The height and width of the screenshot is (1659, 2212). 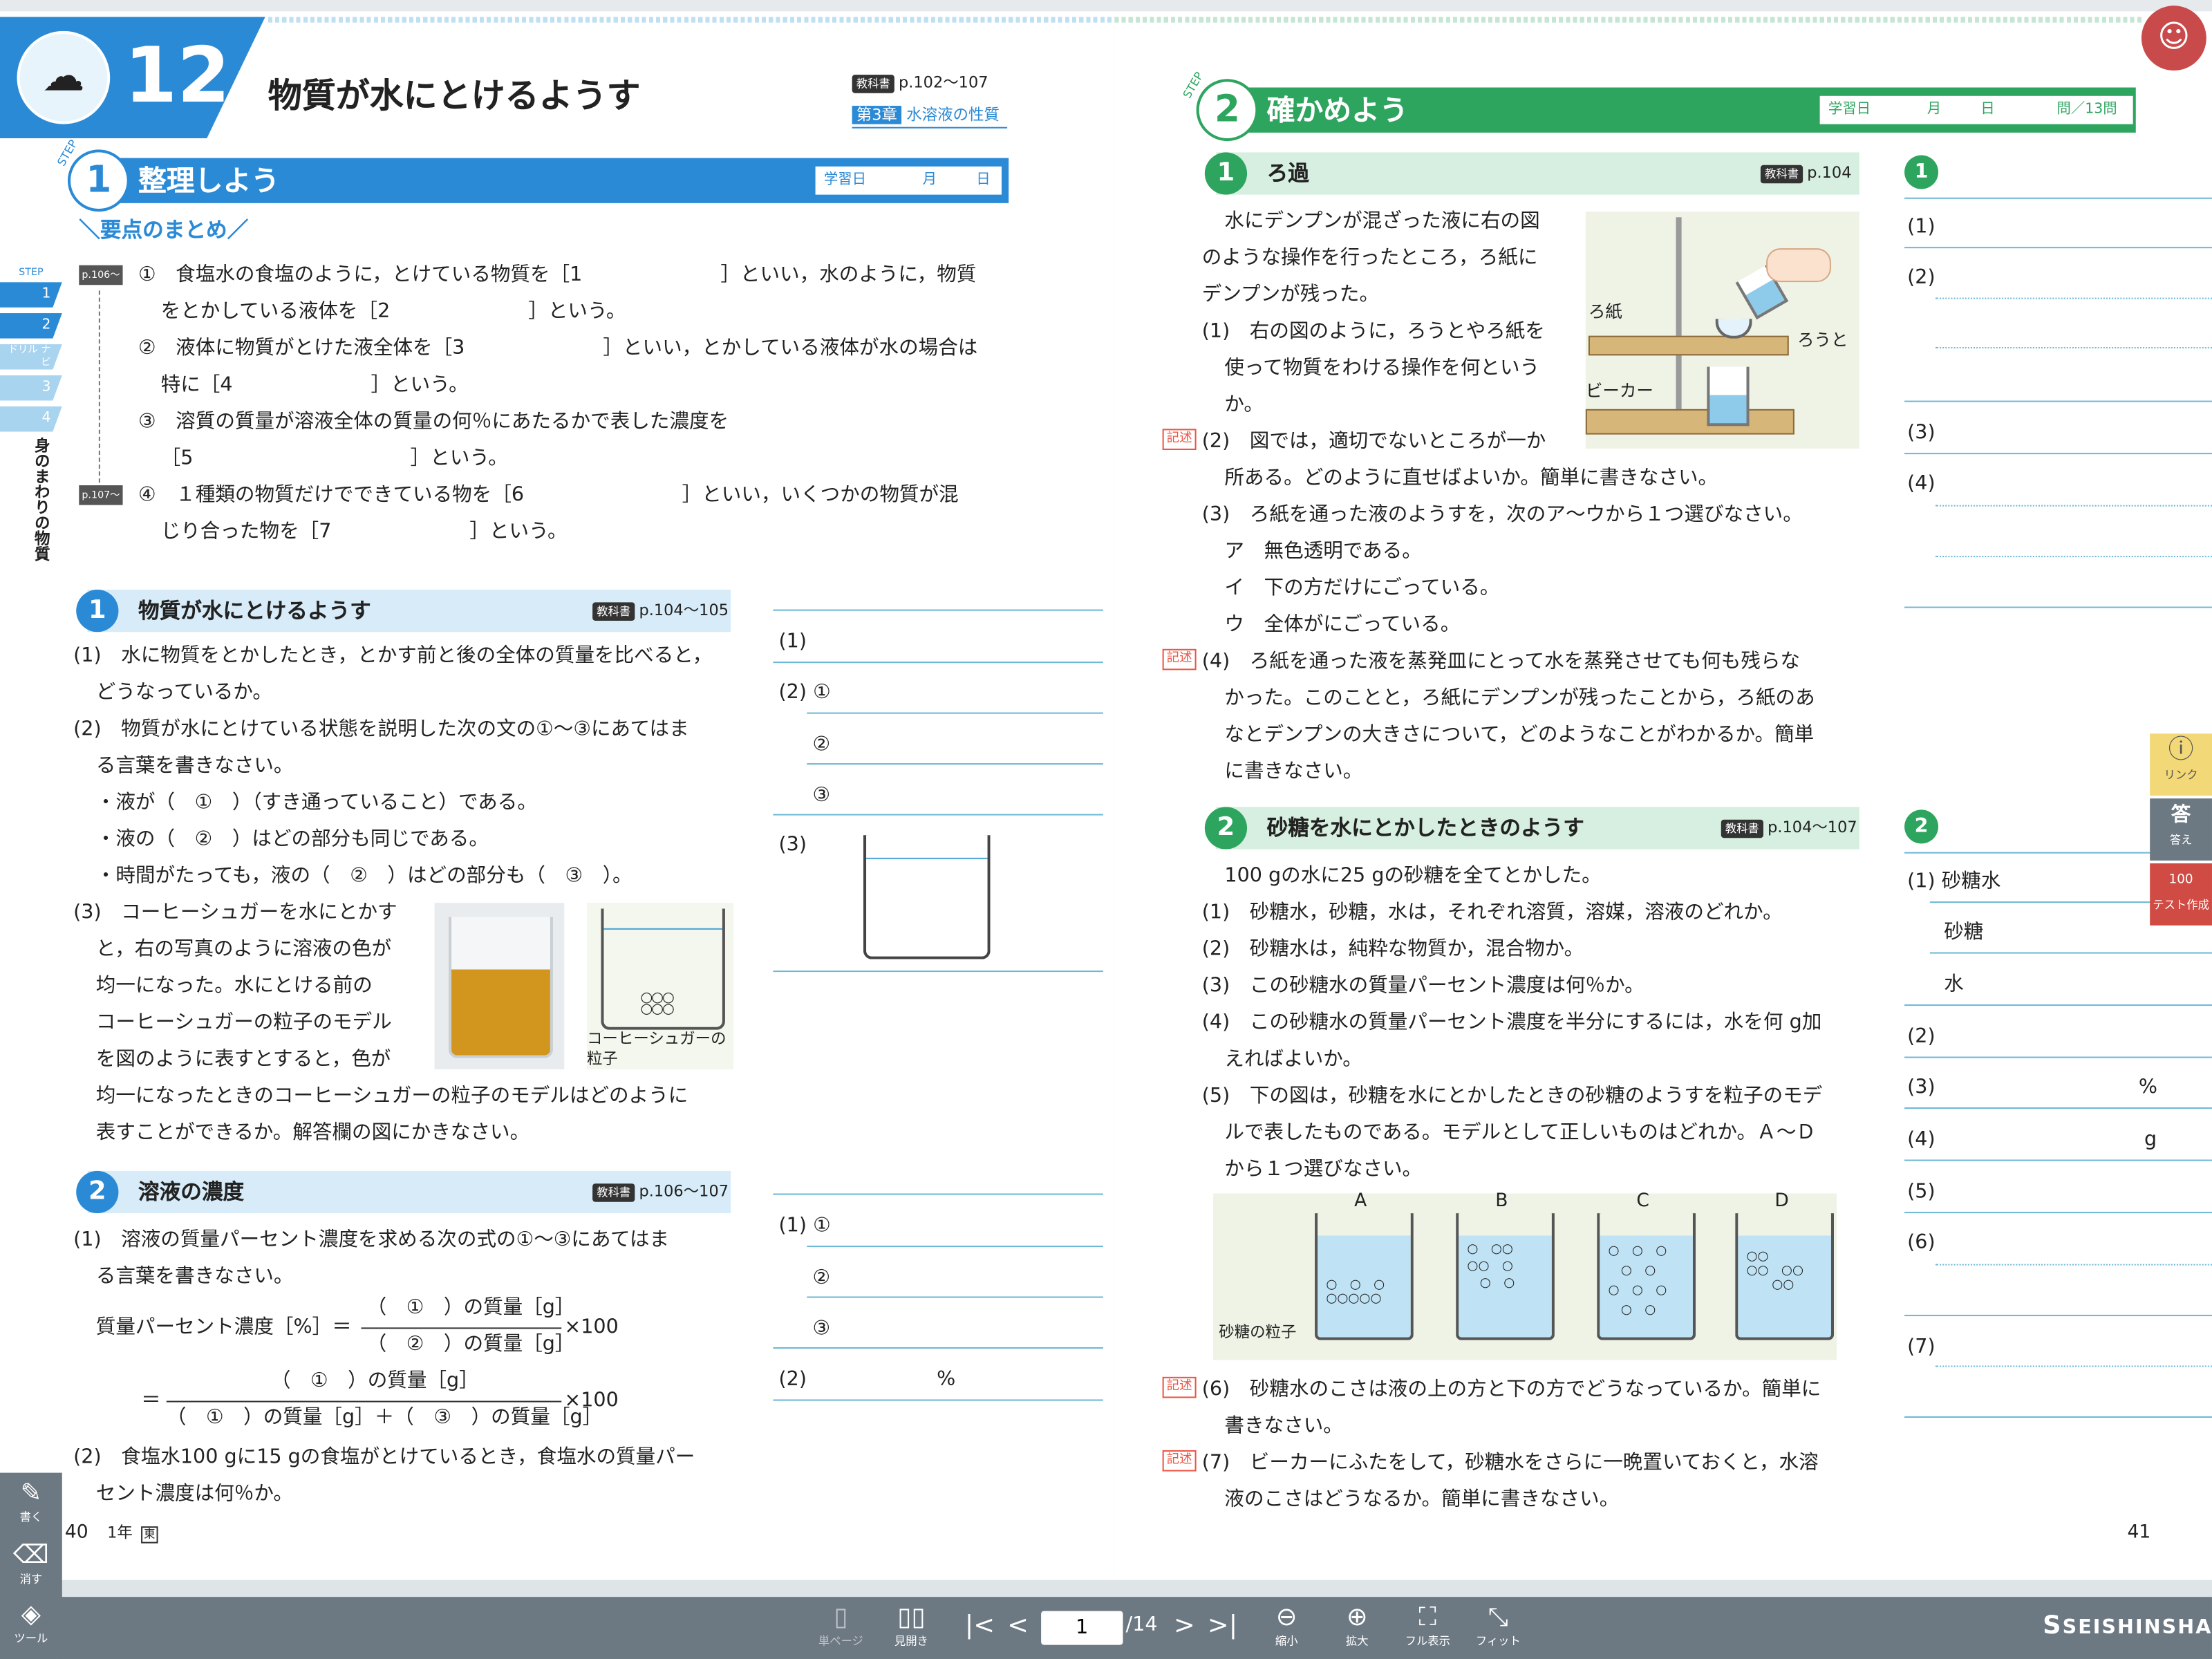 I want to click on step-nav-4: 4, so click(x=31, y=419).